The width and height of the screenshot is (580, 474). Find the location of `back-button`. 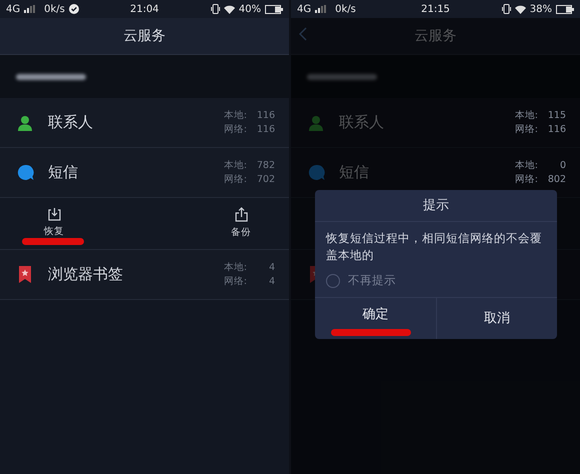

back-button is located at coordinates (303, 34).